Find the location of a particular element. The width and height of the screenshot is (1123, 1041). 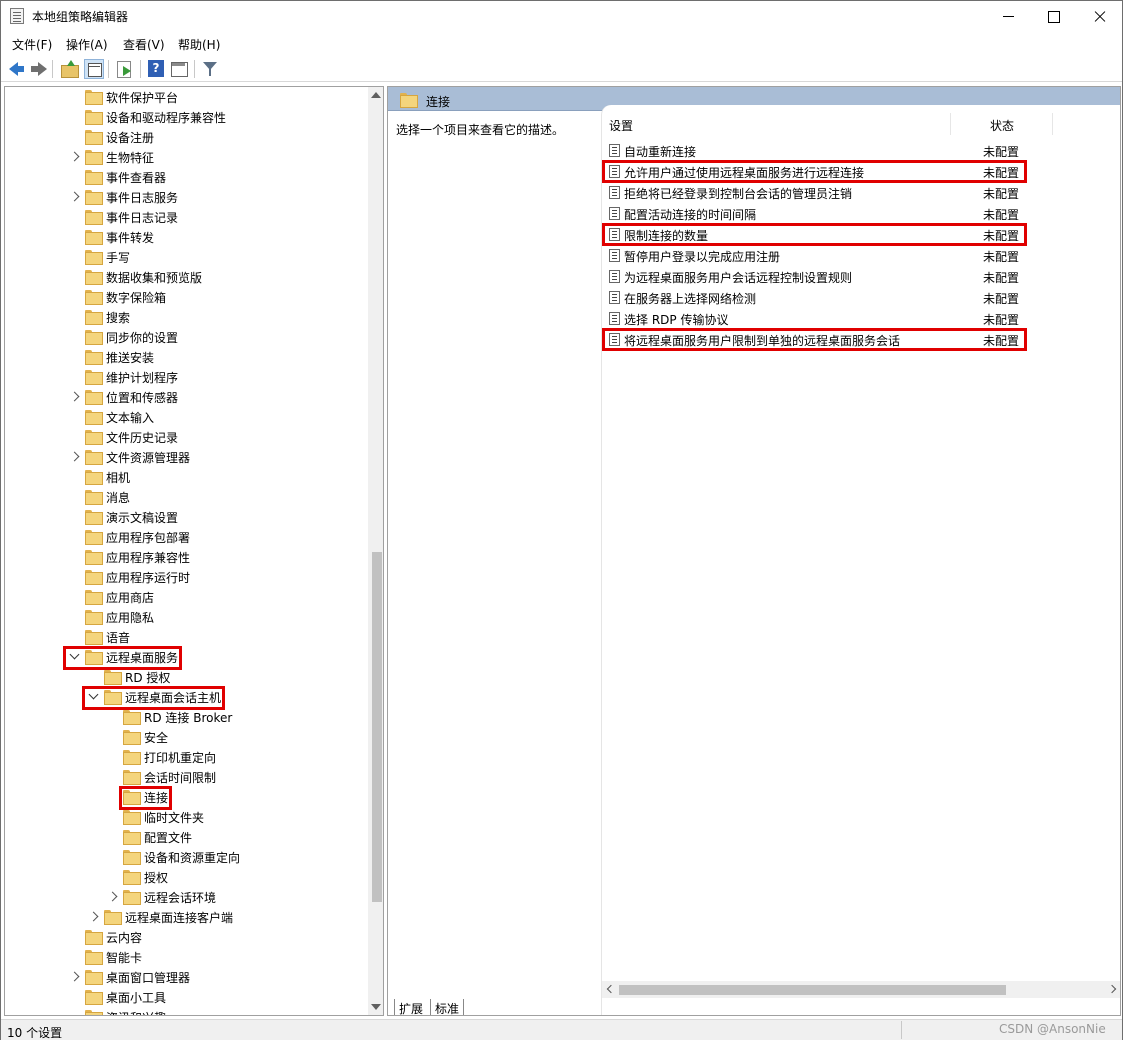

policy-row: 暂停用户登录以完成应用注册 未配置 is located at coordinates (861, 255).